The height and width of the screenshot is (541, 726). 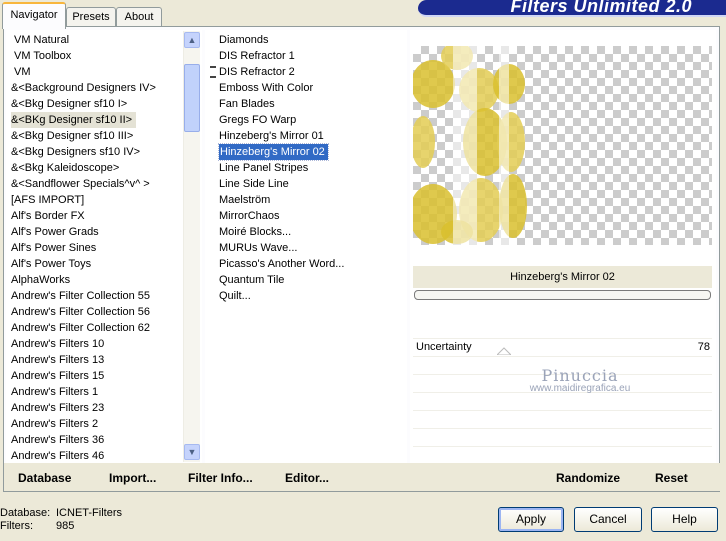 I want to click on filters-count: 985, so click(x=65, y=526).